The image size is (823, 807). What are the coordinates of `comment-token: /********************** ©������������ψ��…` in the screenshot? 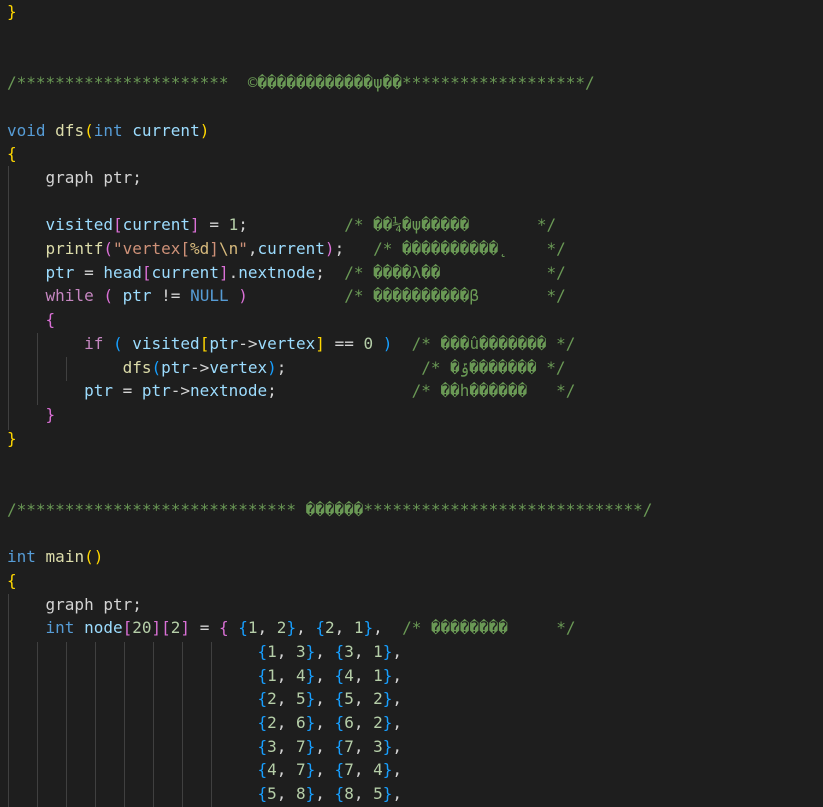 It's located at (301, 83).